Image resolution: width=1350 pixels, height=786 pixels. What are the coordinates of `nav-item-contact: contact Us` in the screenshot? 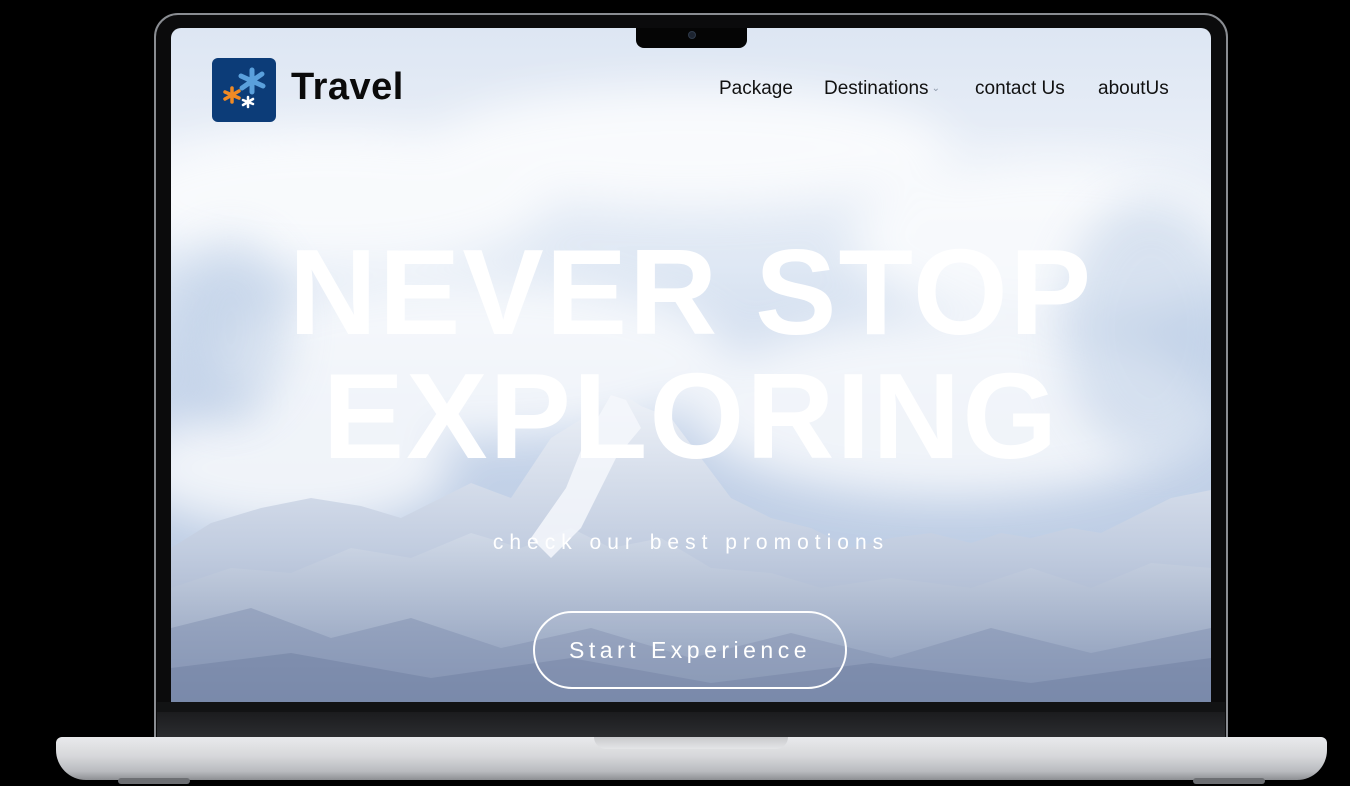 It's located at (1020, 89).